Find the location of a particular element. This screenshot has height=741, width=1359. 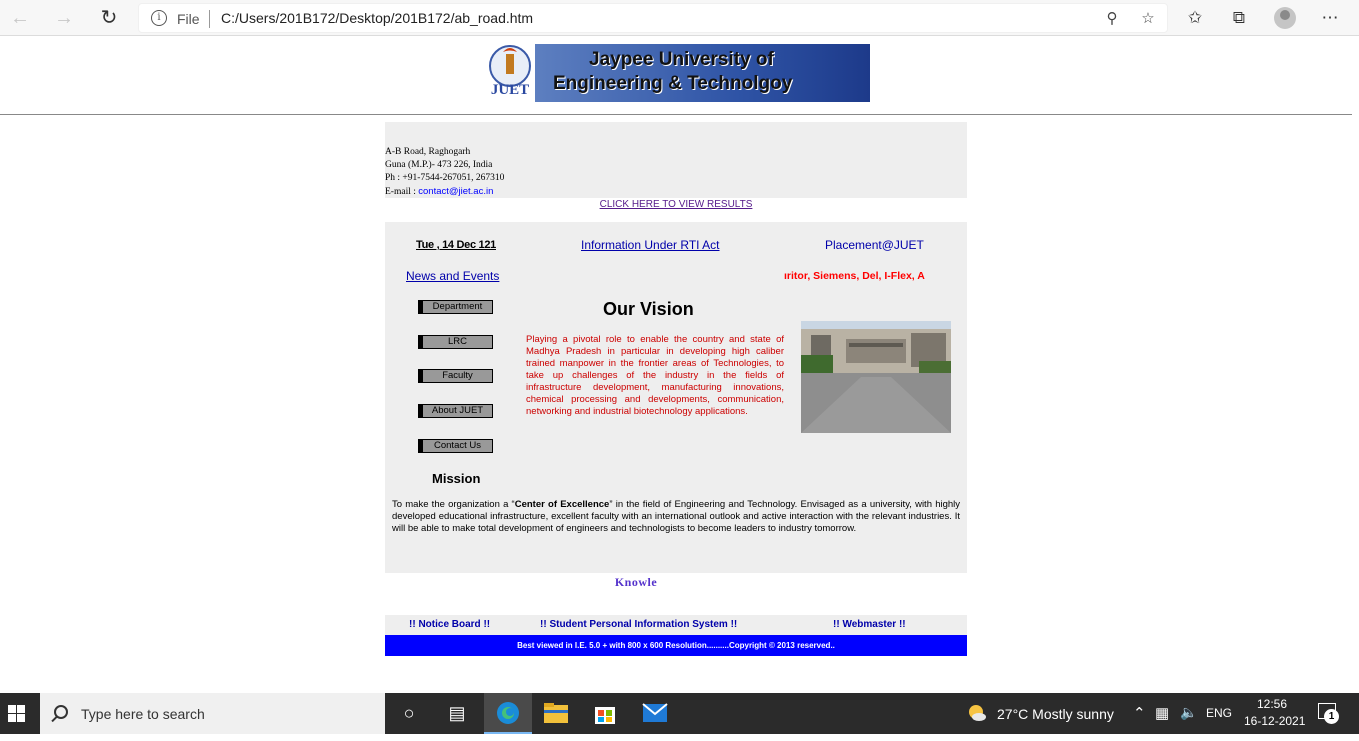

campus-photo is located at coordinates (876, 377).